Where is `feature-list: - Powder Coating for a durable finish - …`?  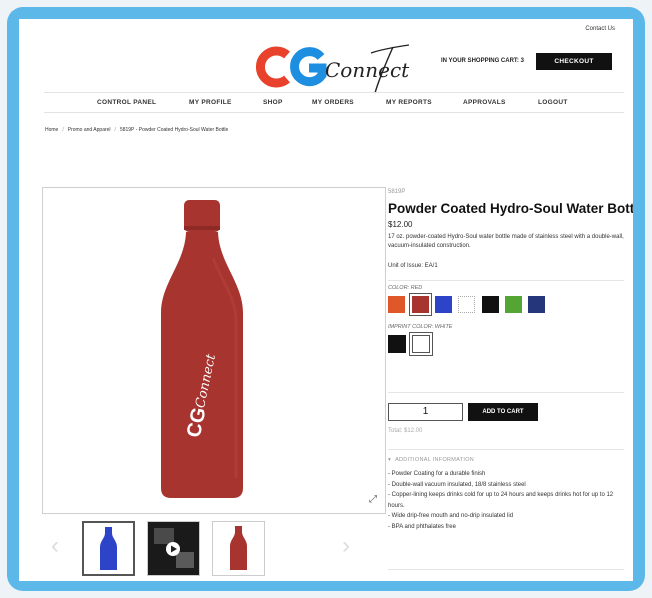 feature-list: - Powder Coating for a durable finish - … is located at coordinates (508, 500).